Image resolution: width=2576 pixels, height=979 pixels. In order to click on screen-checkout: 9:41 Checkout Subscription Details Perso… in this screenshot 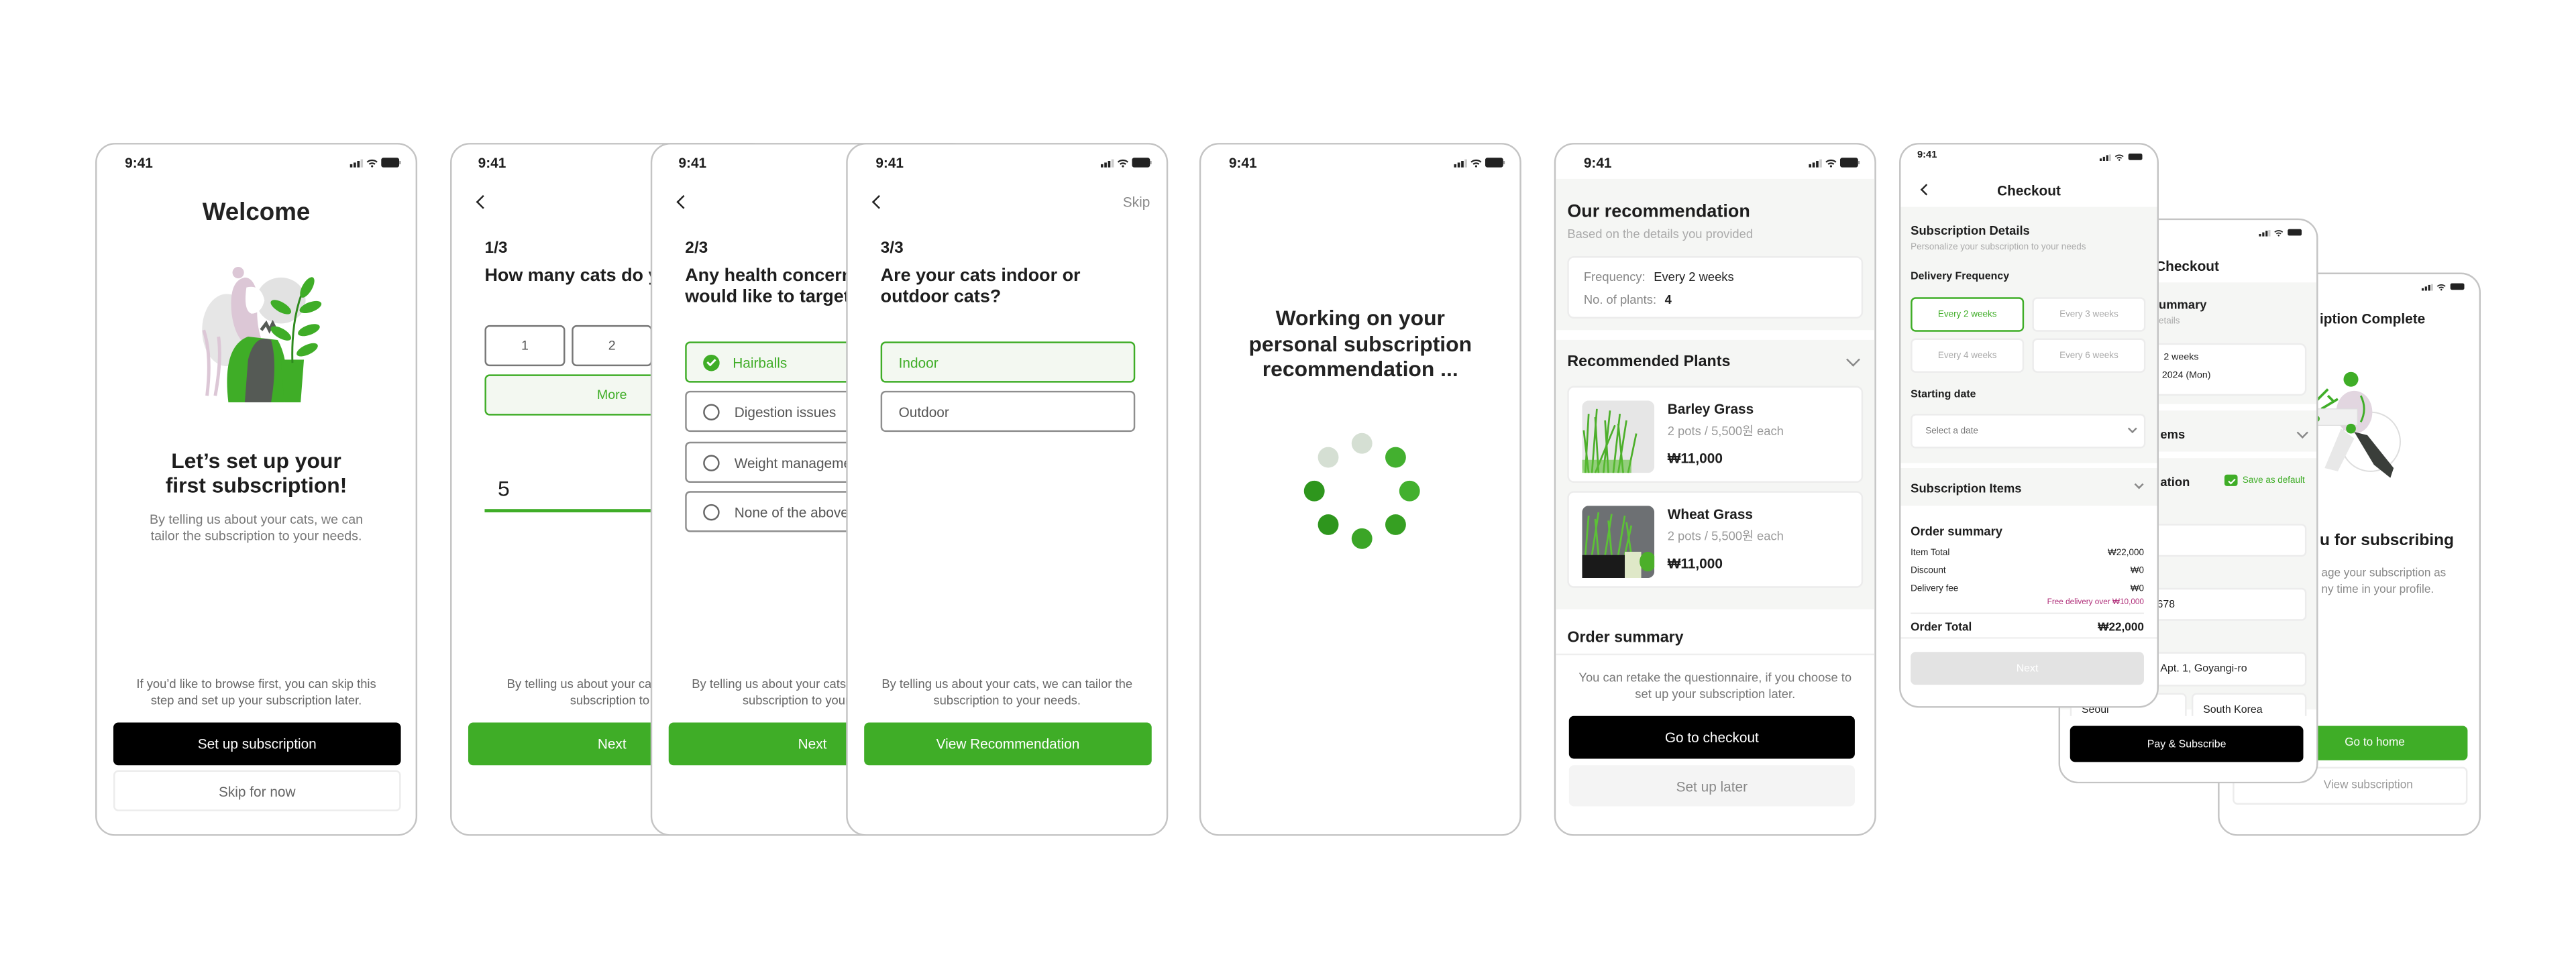, I will do `click(2029, 426)`.